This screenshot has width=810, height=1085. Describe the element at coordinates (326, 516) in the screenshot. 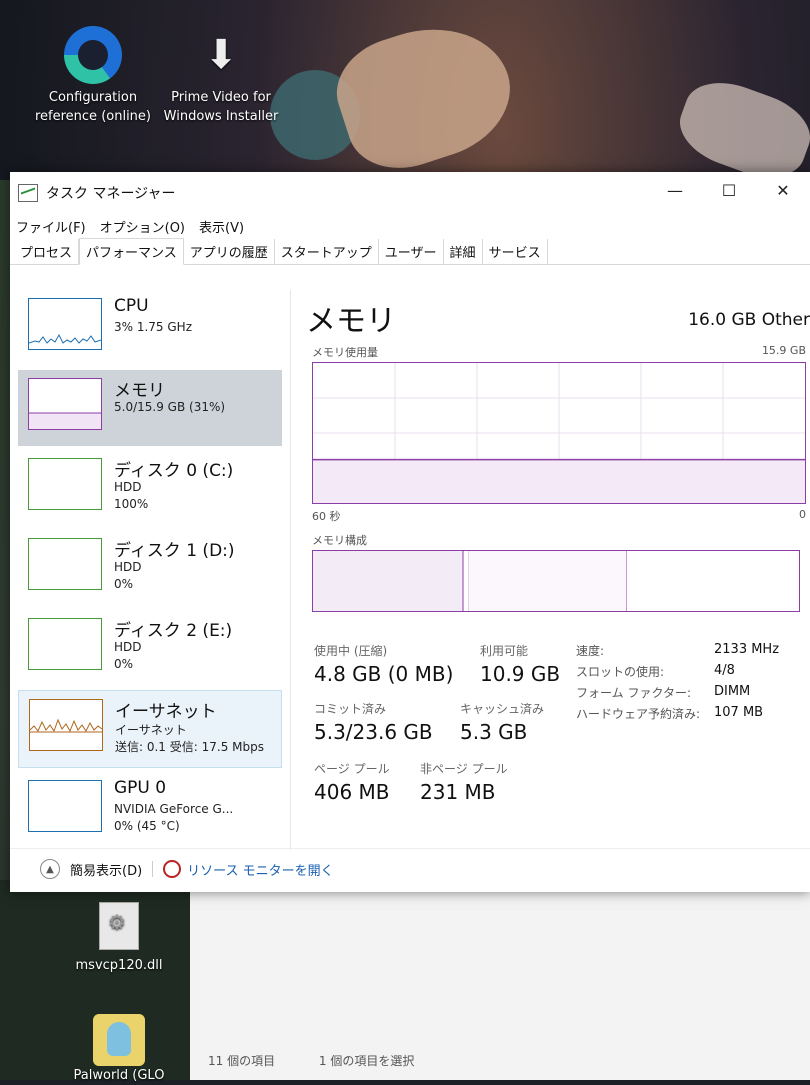

I see `time-axis-left: 60 秒` at that location.